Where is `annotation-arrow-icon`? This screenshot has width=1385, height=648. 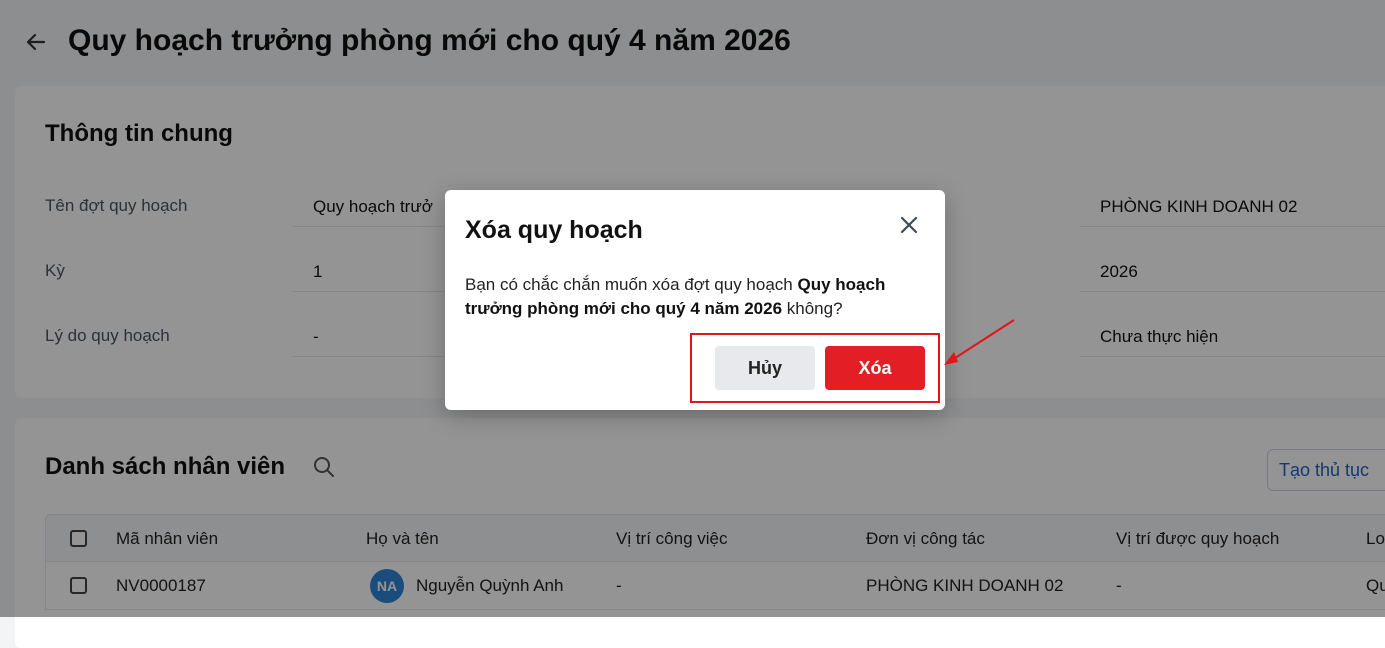 annotation-arrow-icon is located at coordinates (979, 342).